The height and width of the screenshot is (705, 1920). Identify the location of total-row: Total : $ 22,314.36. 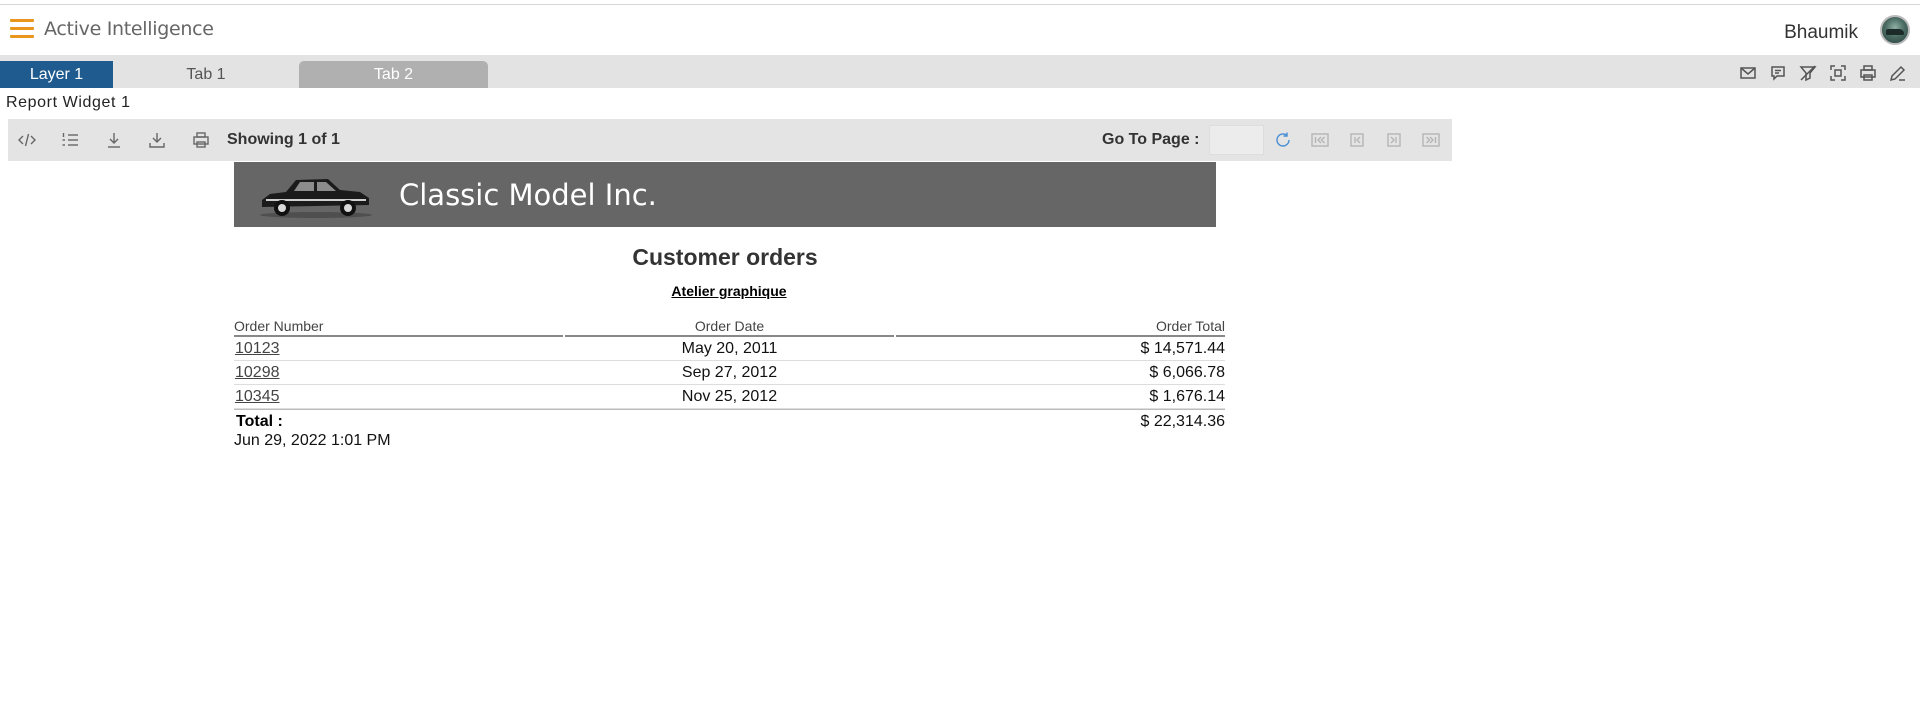
(729, 420).